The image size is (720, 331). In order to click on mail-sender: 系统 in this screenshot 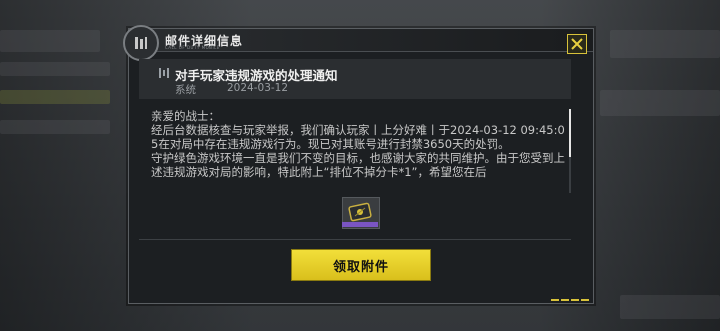, I will do `click(185, 90)`.